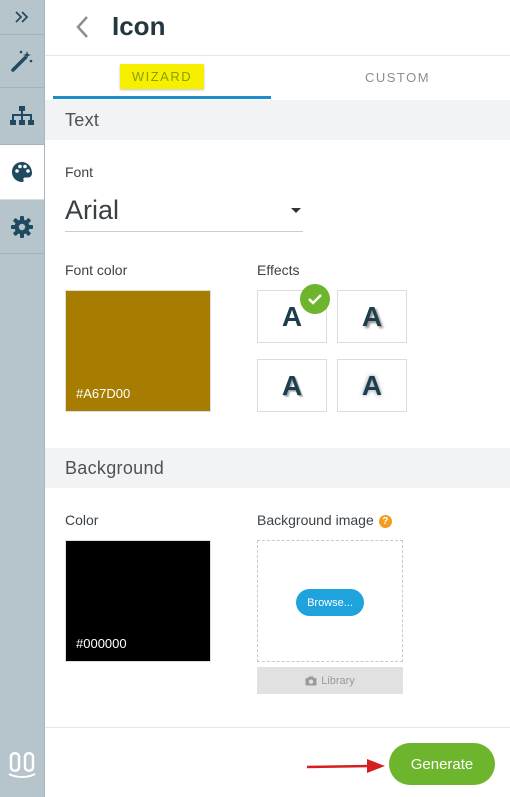 The width and height of the screenshot is (510, 797). Describe the element at coordinates (184, 212) in the screenshot. I see `font-select: Arial` at that location.